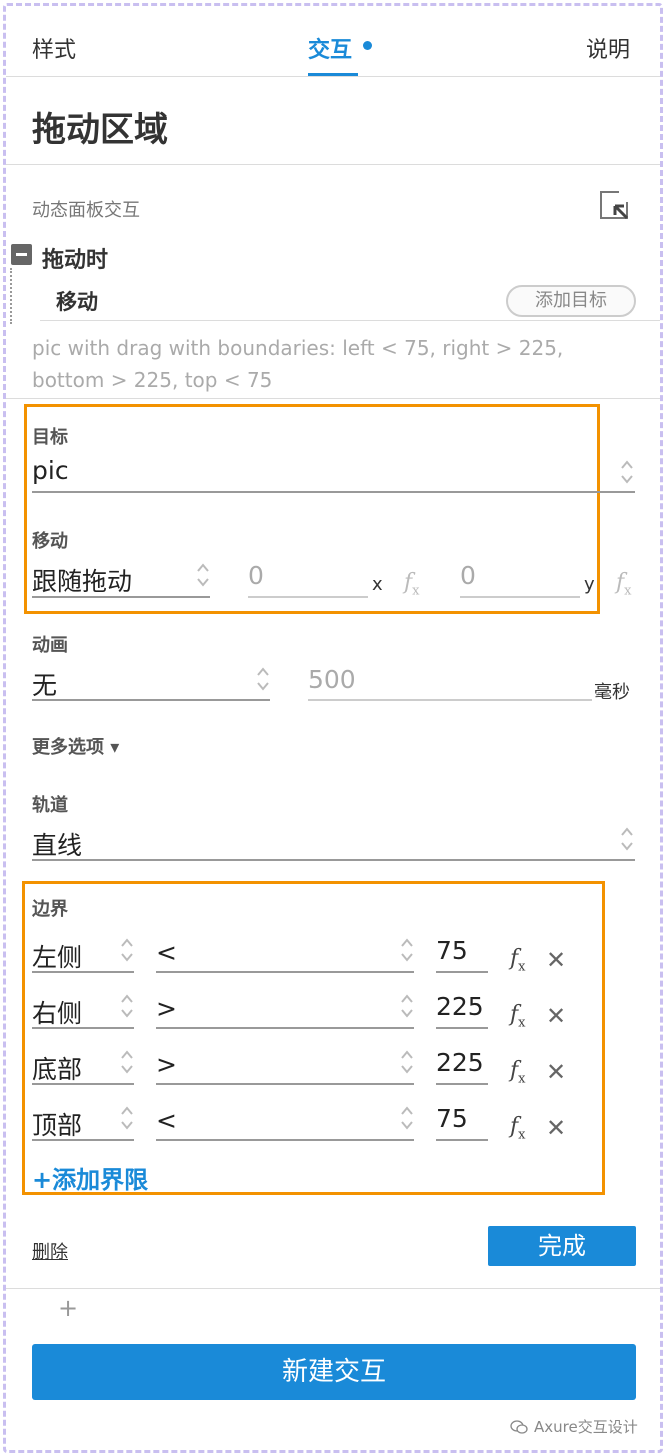 The image size is (666, 1456). Describe the element at coordinates (11, 296) in the screenshot. I see `tree-guide` at that location.